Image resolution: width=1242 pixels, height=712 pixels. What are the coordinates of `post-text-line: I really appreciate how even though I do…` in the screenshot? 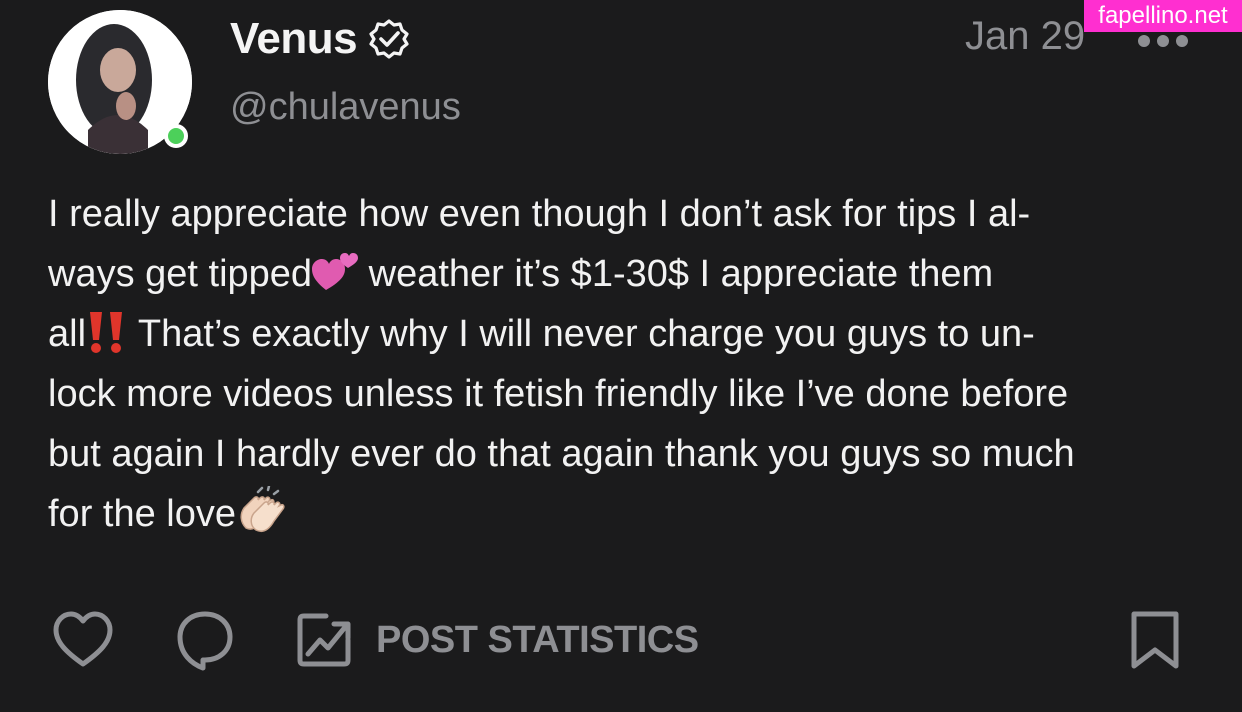 It's located at (628, 214).